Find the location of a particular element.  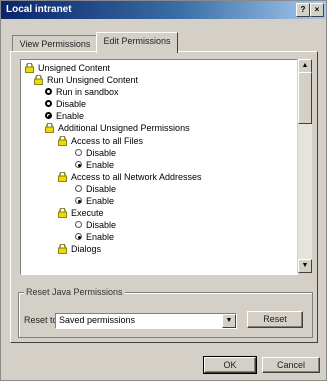

scroll-up-button: ▲ is located at coordinates (305, 66).